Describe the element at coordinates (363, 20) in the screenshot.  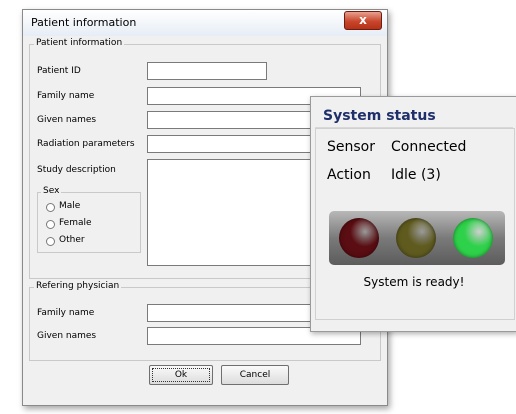
I see `close-button: x` at that location.